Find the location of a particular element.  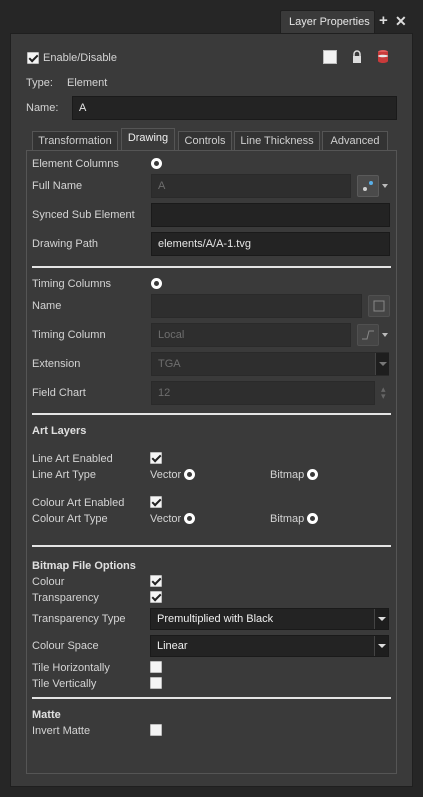

colour-art-bitmap-radio is located at coordinates (312, 518).